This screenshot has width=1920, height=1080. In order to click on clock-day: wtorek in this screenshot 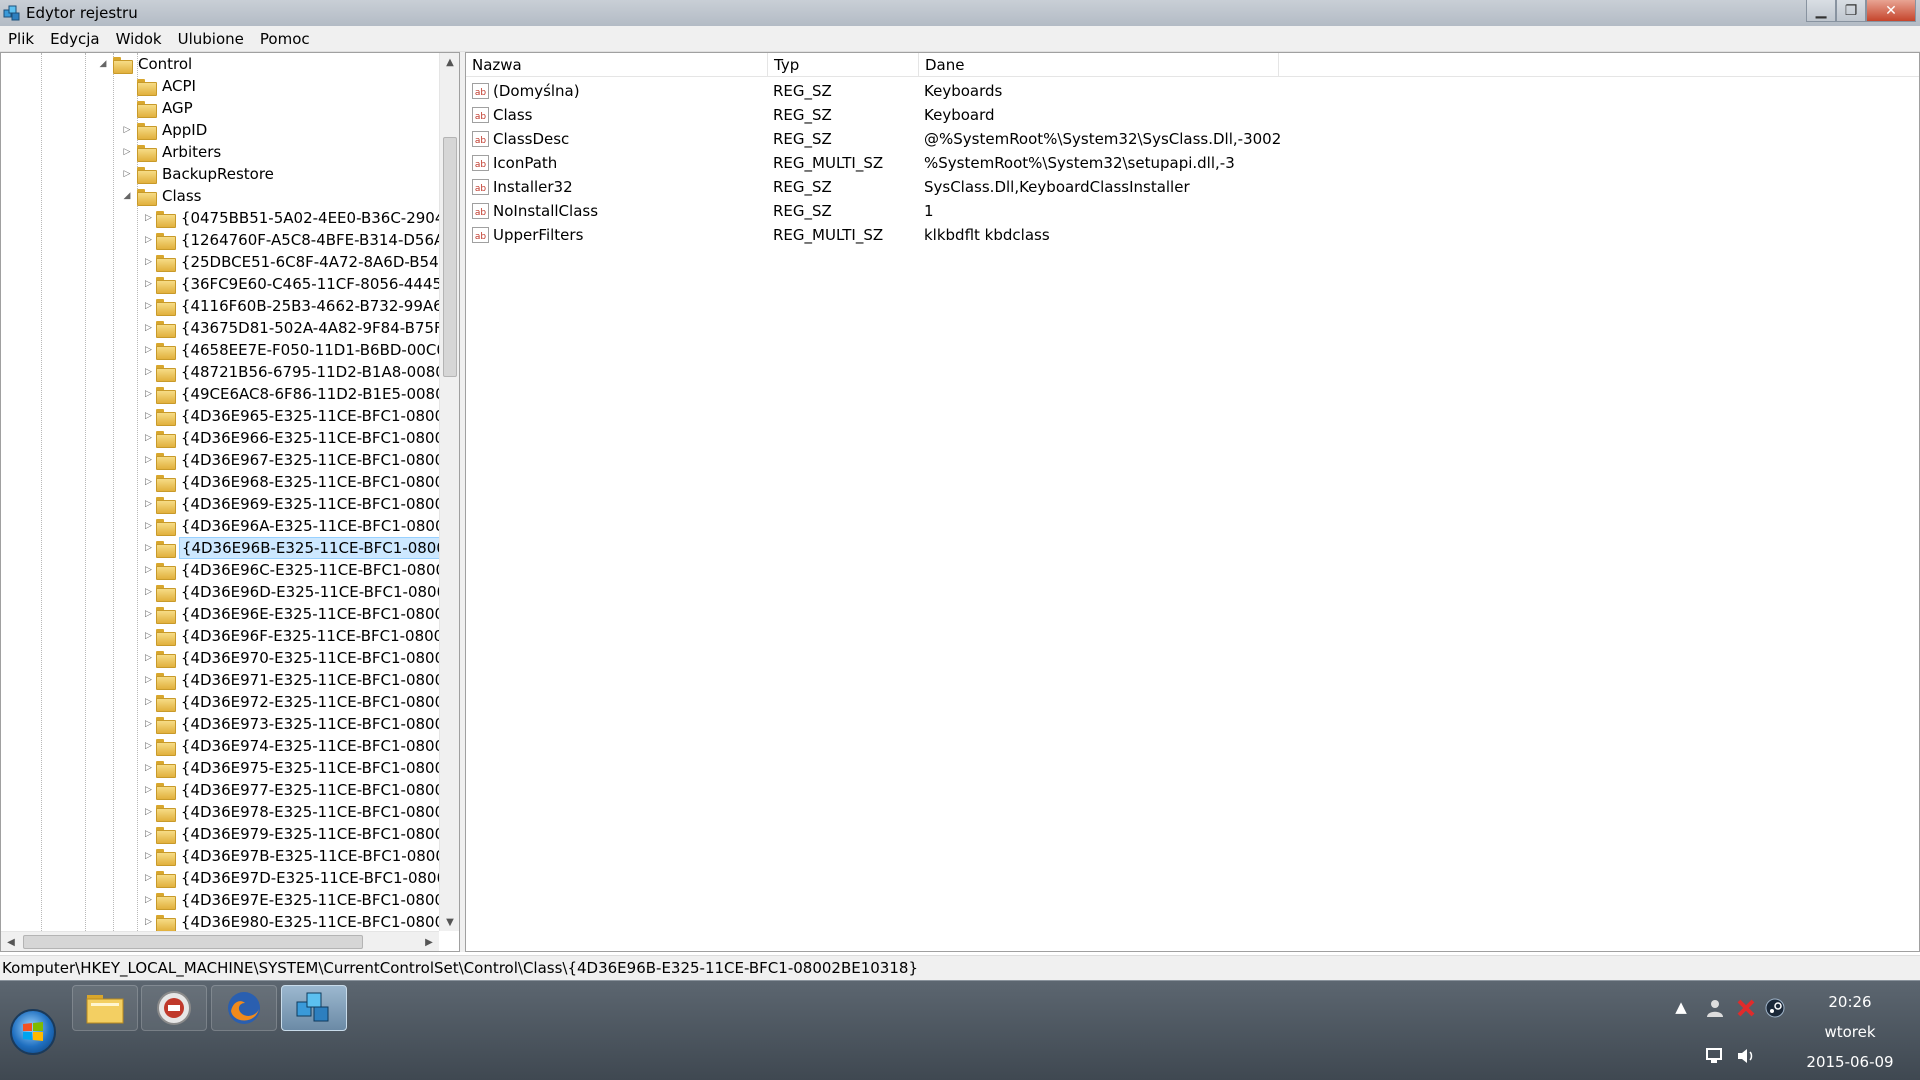, I will do `click(1850, 1032)`.